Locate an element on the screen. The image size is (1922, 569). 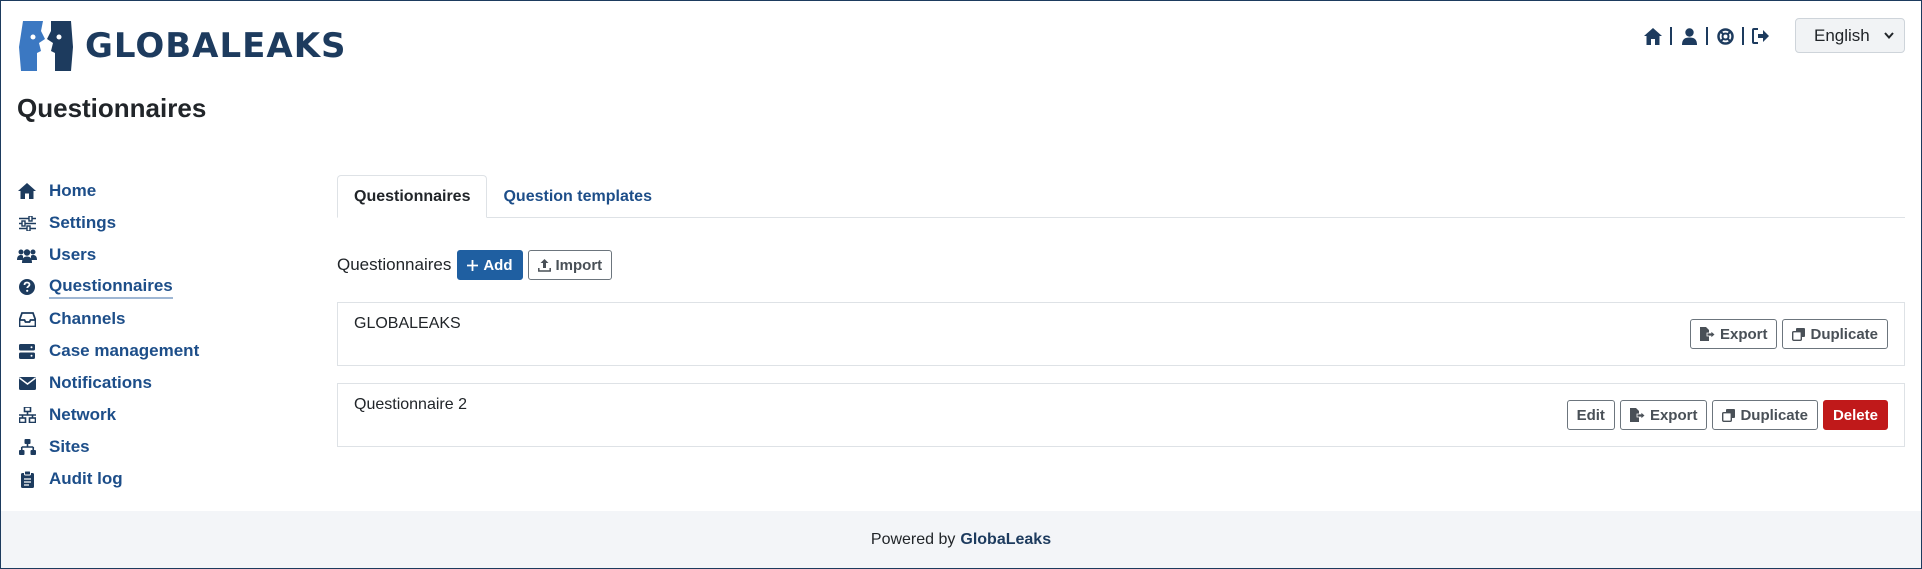
sliders-icon is located at coordinates (27, 223).